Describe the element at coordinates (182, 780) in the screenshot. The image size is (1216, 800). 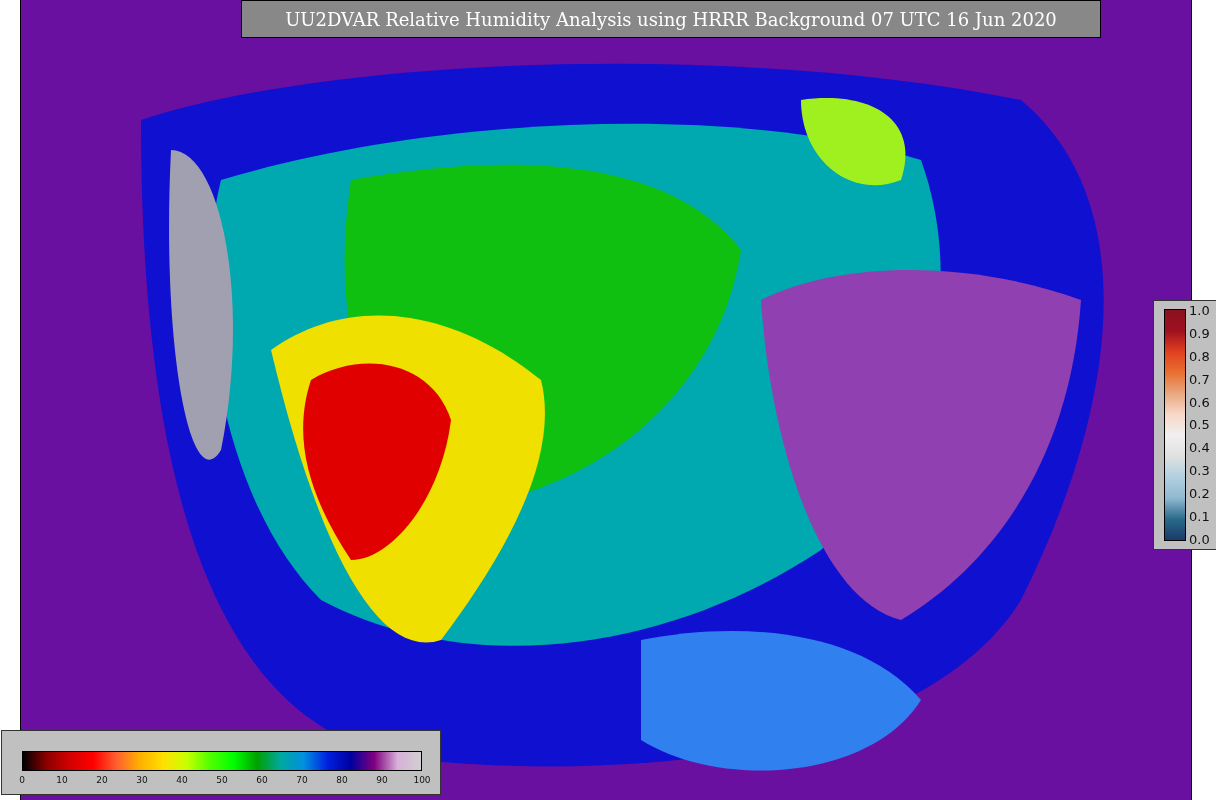
I see `tick-label: 40` at that location.